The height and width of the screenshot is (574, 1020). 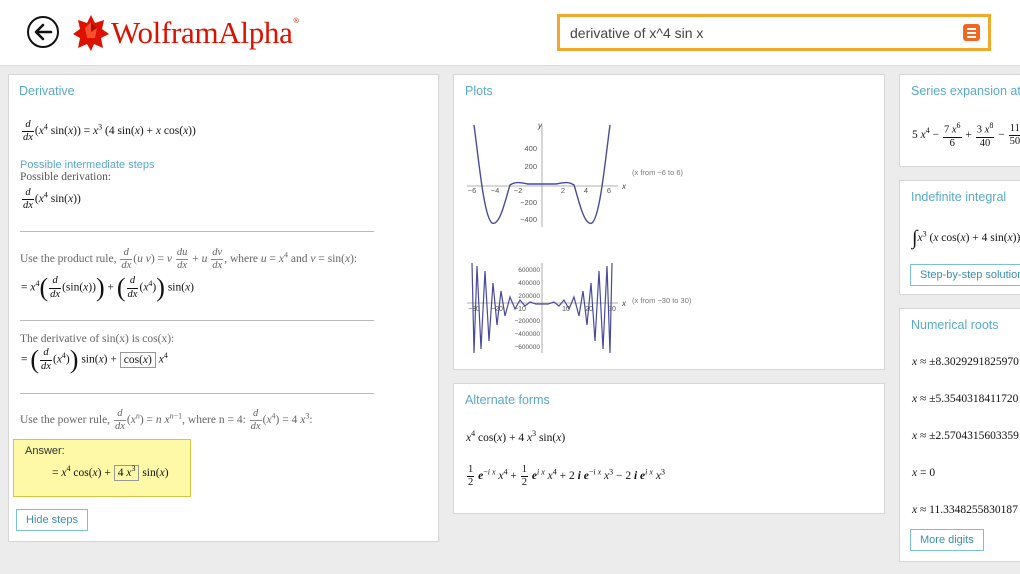 I want to click on x-tick-label: 6, so click(x=609, y=190).